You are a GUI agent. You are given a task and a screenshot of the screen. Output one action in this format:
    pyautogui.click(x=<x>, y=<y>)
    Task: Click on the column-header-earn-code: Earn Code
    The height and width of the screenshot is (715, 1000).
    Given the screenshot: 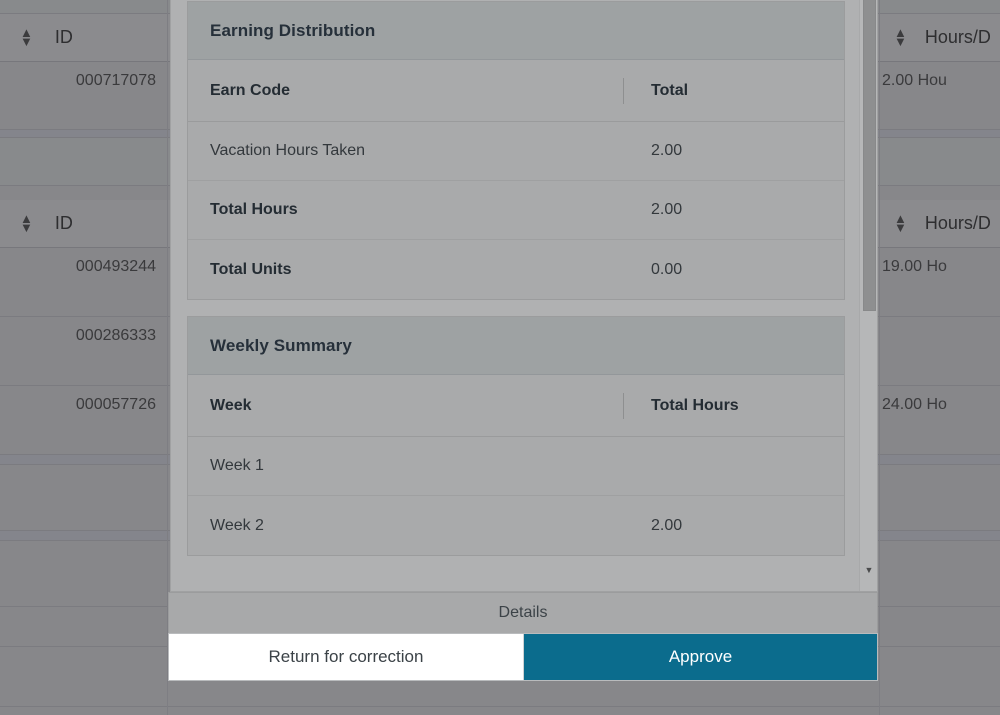 What is the action you would take?
    pyautogui.click(x=250, y=90)
    